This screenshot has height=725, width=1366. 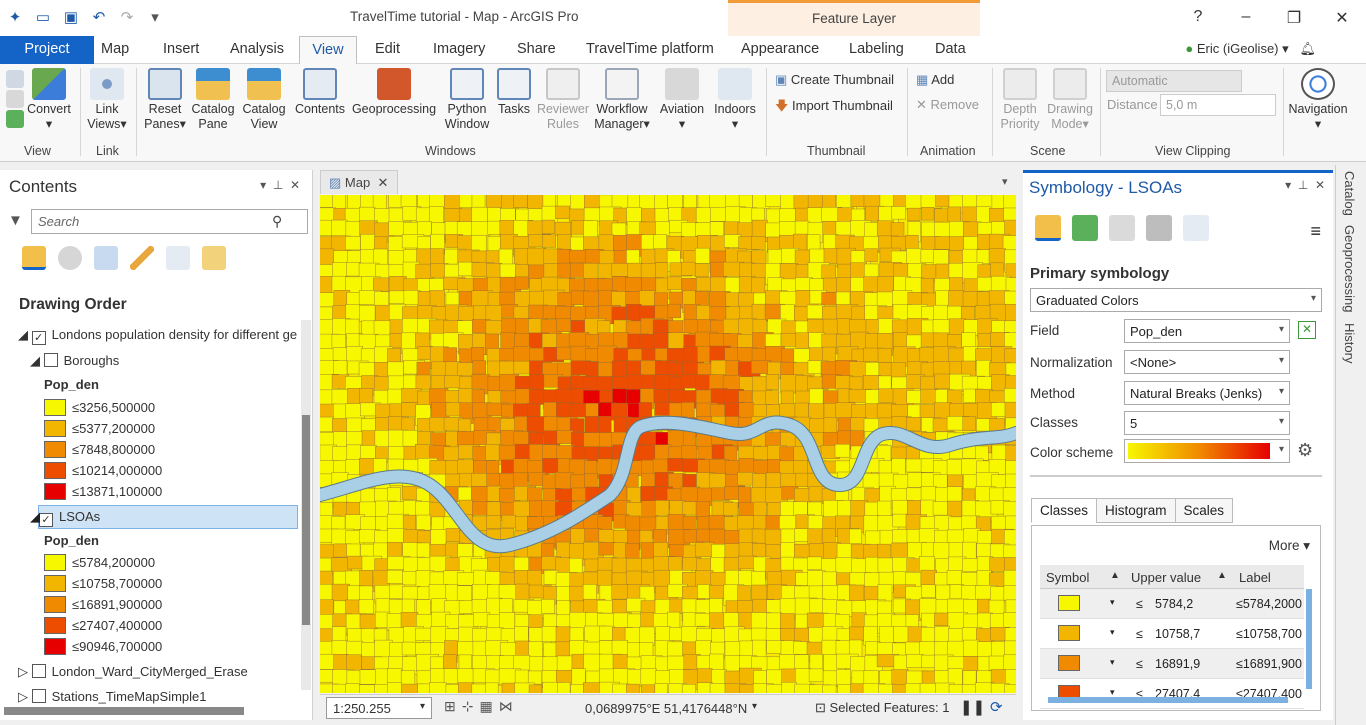 I want to click on tab-map-view: ▨ Map ✕, so click(x=359, y=182).